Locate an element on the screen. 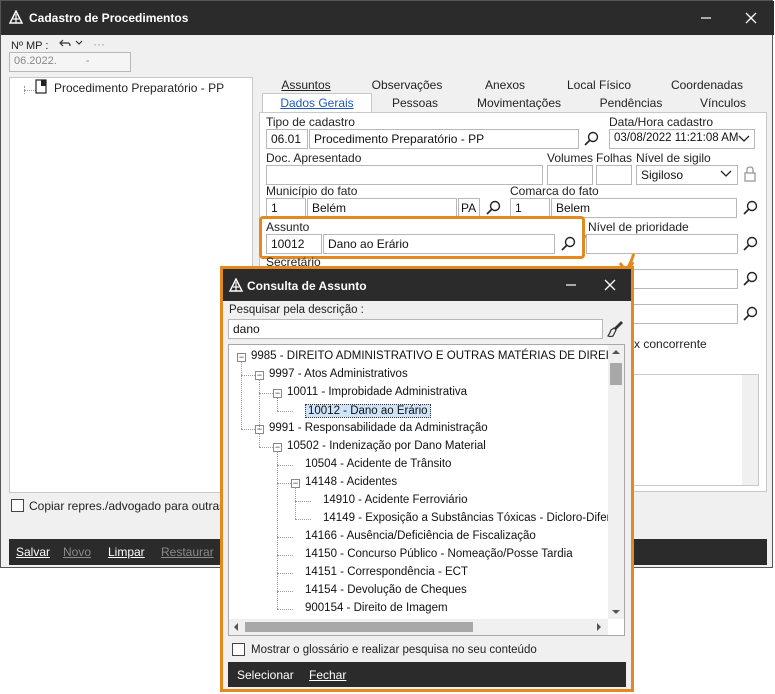 The width and height of the screenshot is (775, 694). tab-movimentacoes: Movimentações is located at coordinates (519, 103).